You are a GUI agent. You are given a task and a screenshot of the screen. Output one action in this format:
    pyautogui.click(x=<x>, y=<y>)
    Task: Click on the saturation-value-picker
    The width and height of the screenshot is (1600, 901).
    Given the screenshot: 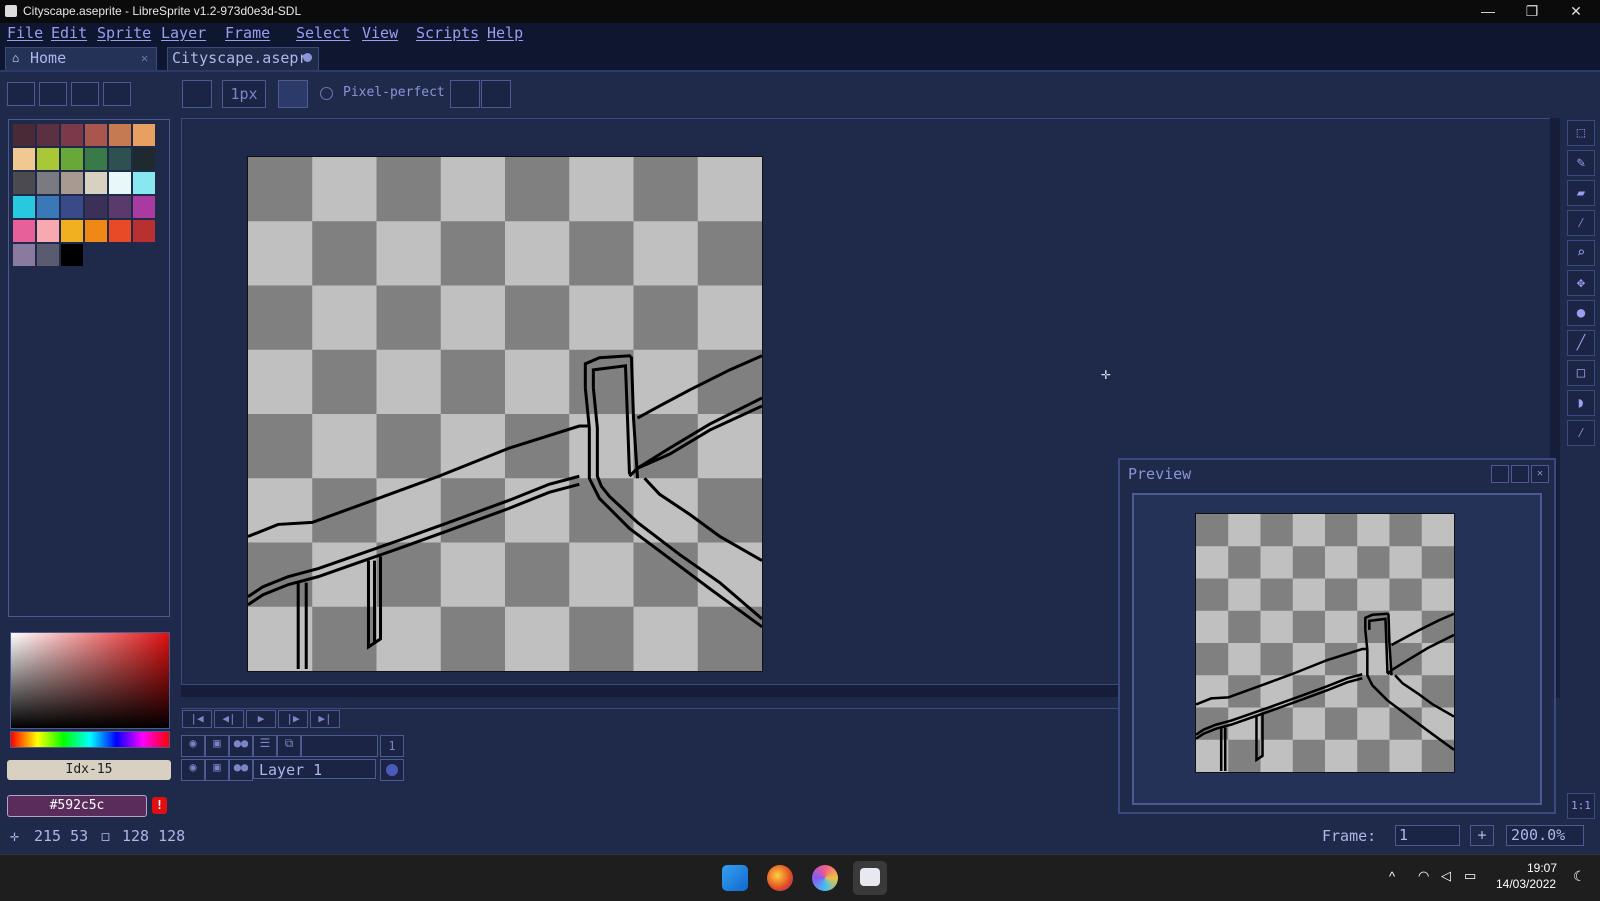 What is the action you would take?
    pyautogui.click(x=90, y=680)
    